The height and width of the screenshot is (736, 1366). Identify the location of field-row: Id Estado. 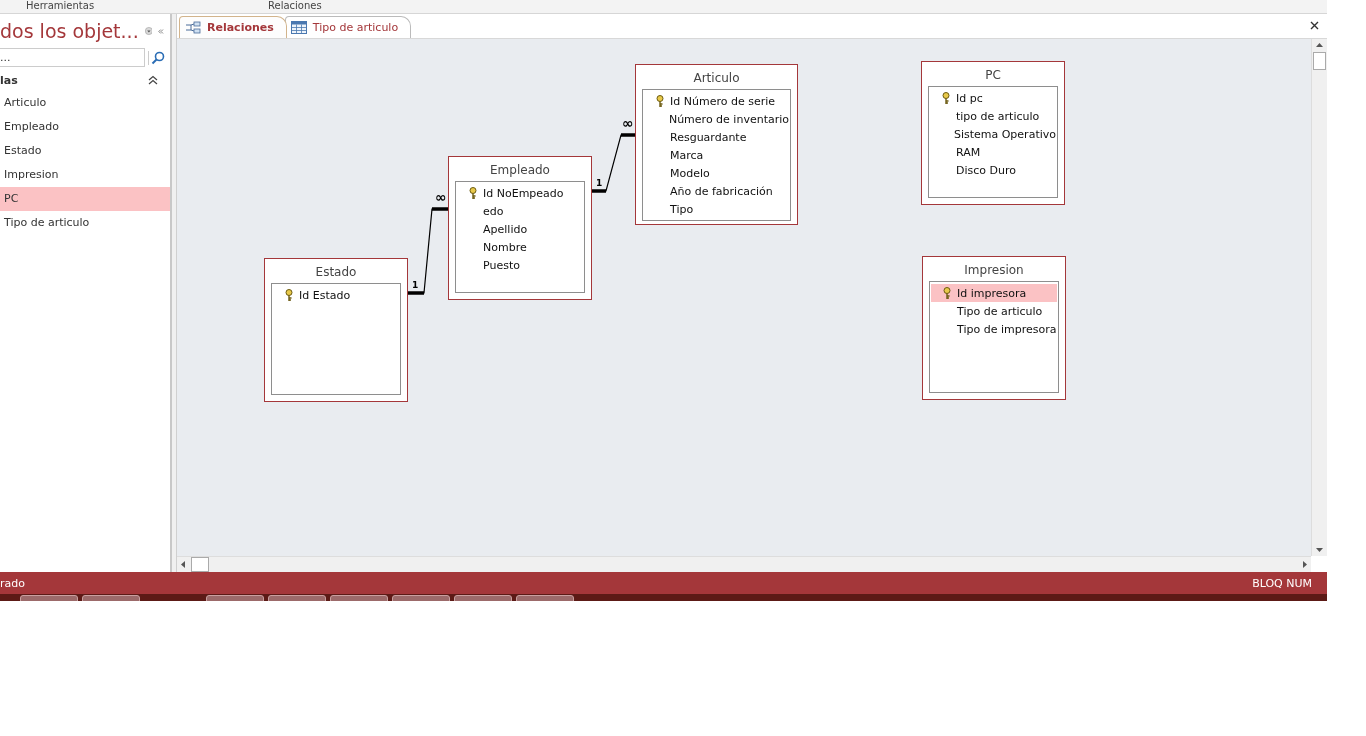
(336, 295).